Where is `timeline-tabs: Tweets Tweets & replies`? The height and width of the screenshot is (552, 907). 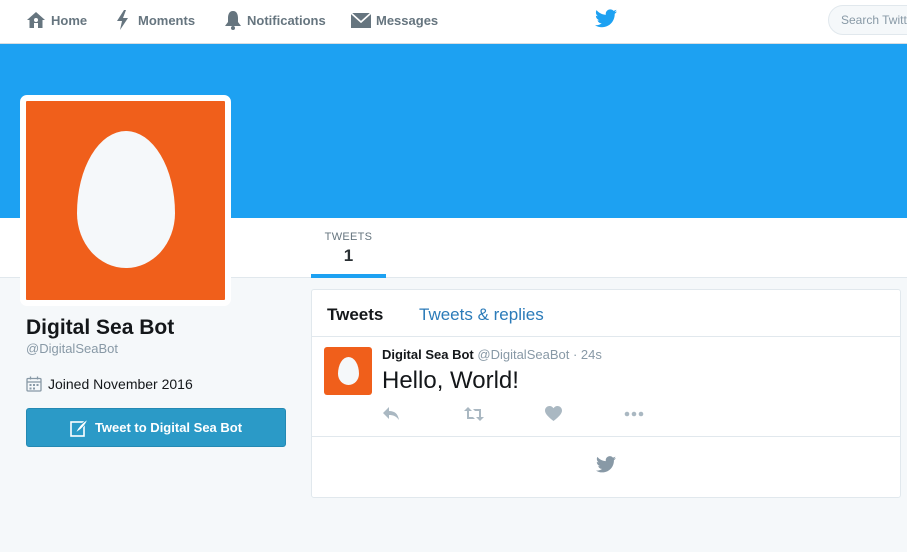 timeline-tabs: Tweets Tweets & replies is located at coordinates (606, 313).